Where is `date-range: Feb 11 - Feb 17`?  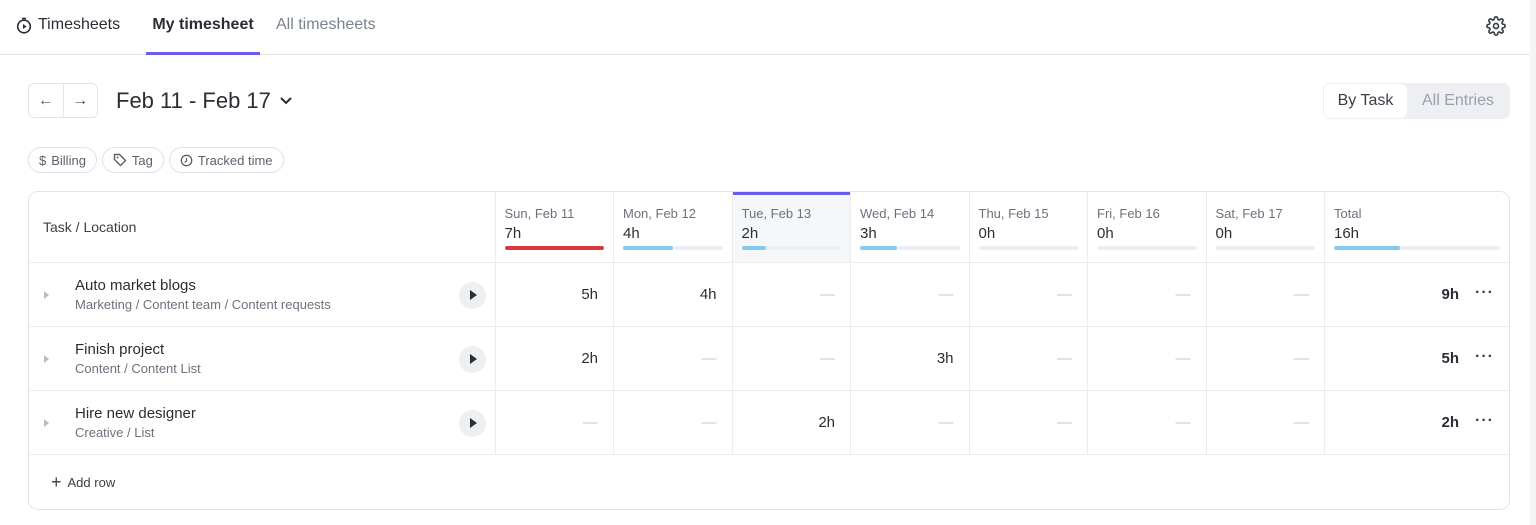
date-range: Feb 11 - Feb 17 is located at coordinates (193, 100).